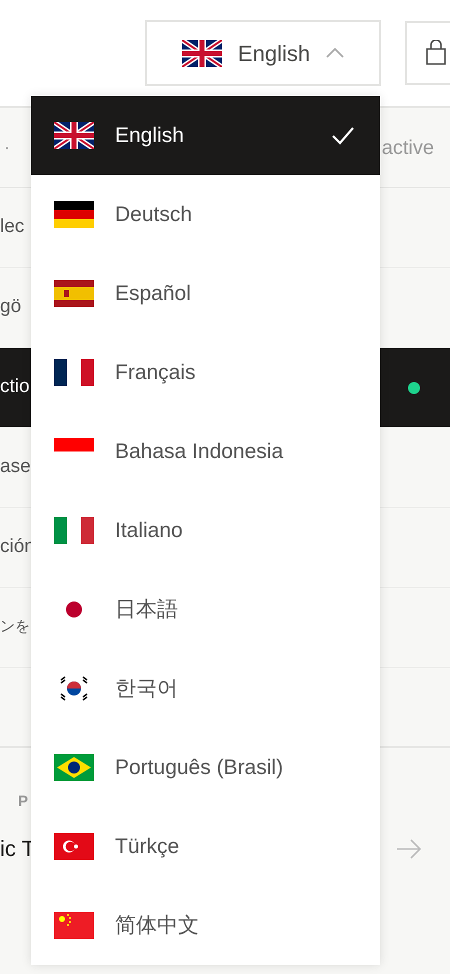 This screenshot has height=974, width=450. I want to click on language-option: Português (Brasil), so click(205, 767).